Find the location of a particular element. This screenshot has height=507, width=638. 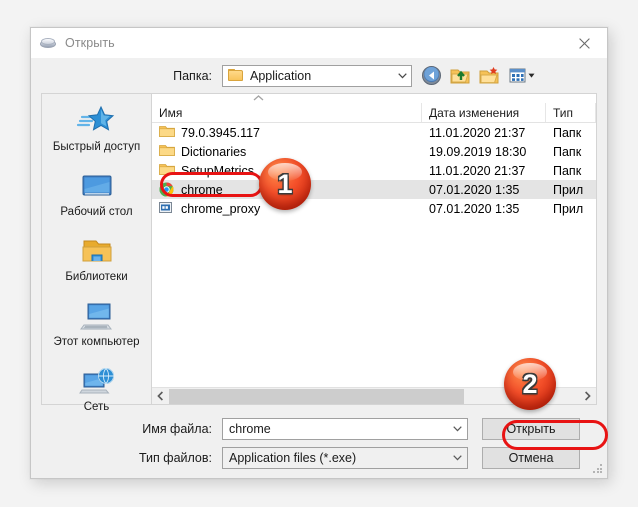

file-list-headers: Имя Дата изменения Тип is located at coordinates (374, 113).